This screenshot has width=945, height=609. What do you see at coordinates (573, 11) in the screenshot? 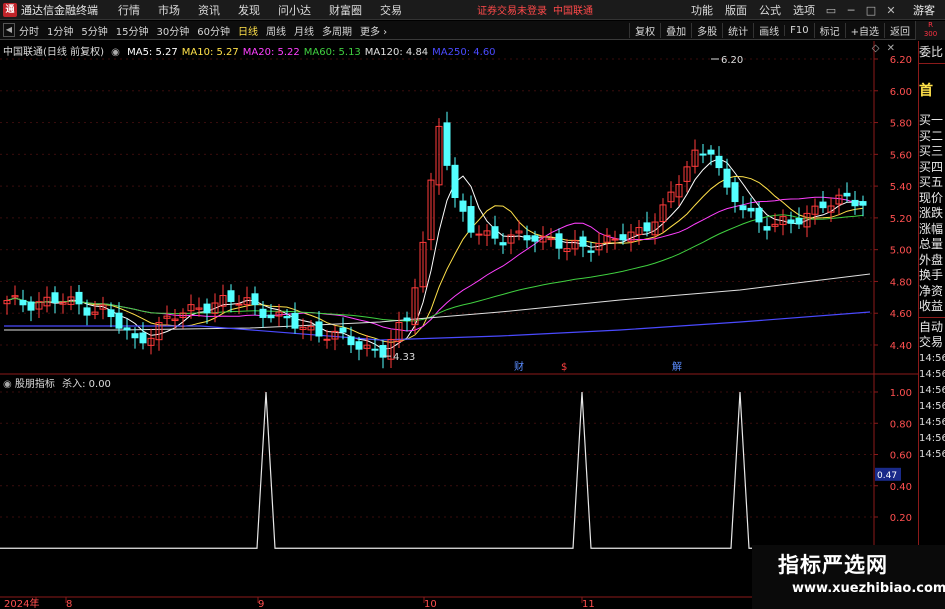
I see `current-stock-name: 中国联通` at bounding box center [573, 11].